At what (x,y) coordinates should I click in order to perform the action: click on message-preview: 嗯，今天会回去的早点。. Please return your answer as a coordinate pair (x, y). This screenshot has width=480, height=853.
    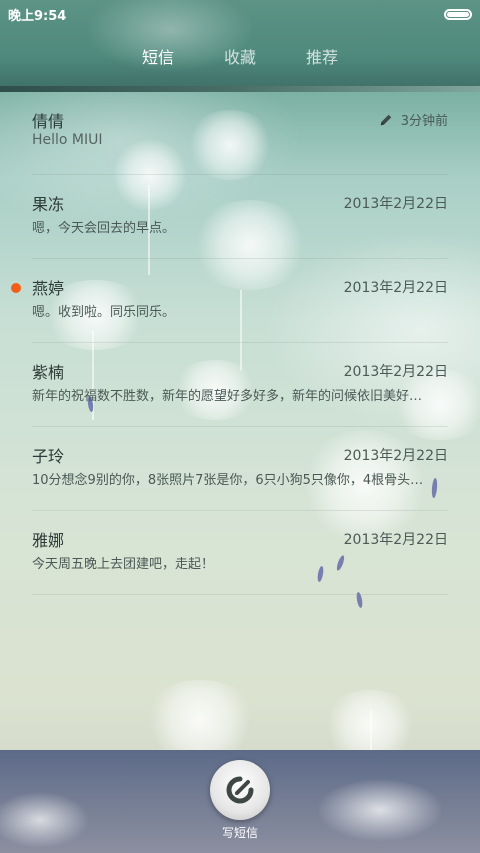
    Looking at the image, I should click on (104, 228).